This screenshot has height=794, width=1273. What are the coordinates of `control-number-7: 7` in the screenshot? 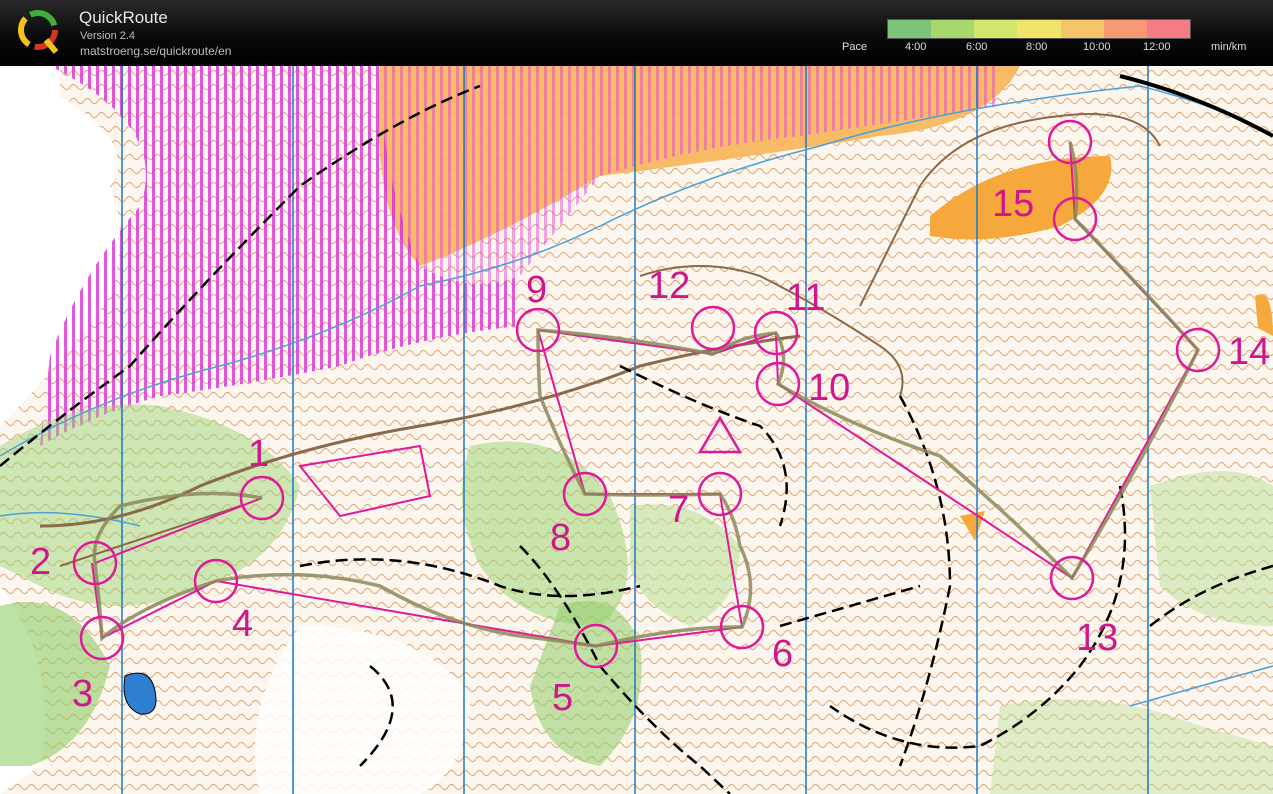 It's located at (678, 510).